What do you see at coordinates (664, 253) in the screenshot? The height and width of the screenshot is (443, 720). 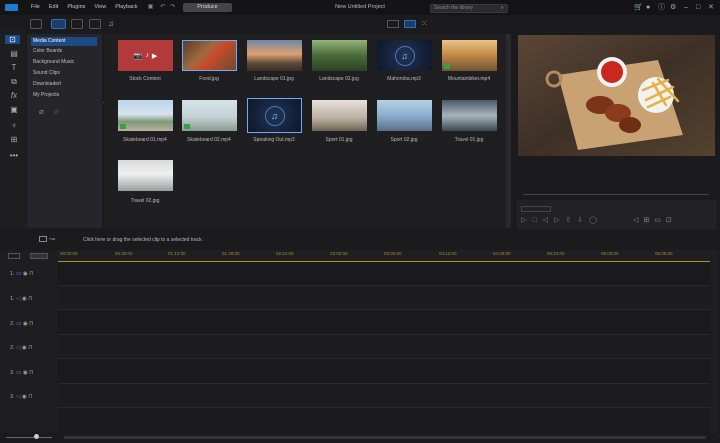 I see `tick-label: 06:36:00` at bounding box center [664, 253].